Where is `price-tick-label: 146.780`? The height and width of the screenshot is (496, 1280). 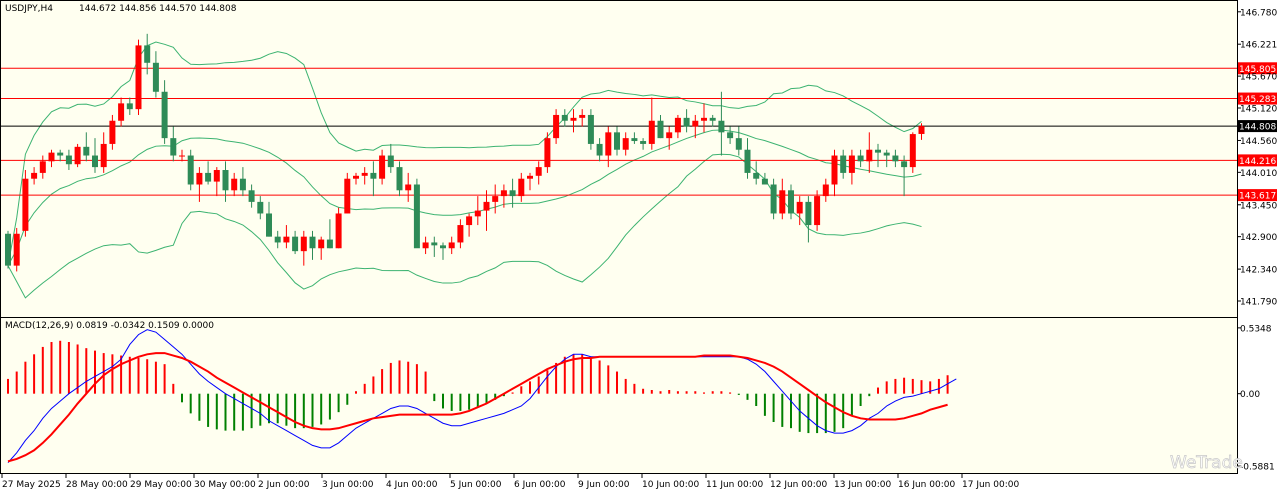
price-tick-label: 146.780 is located at coordinates (1258, 13).